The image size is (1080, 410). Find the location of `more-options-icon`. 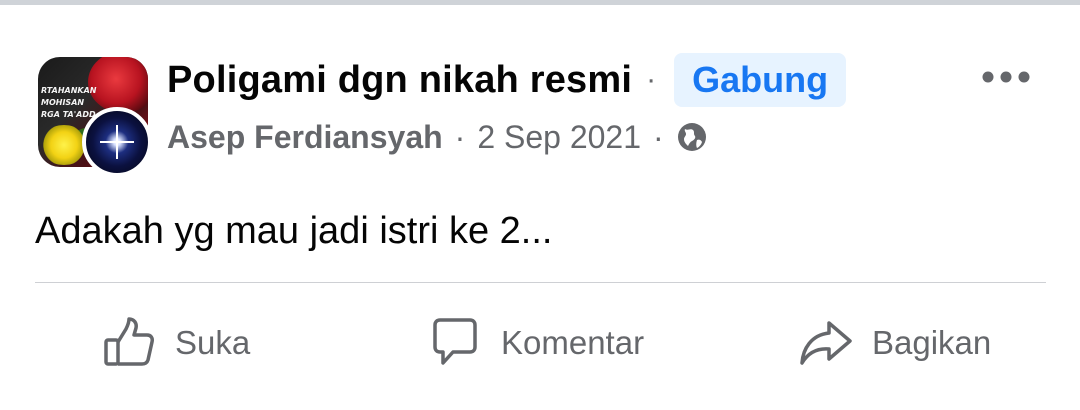

more-options-icon is located at coordinates (1006, 77).